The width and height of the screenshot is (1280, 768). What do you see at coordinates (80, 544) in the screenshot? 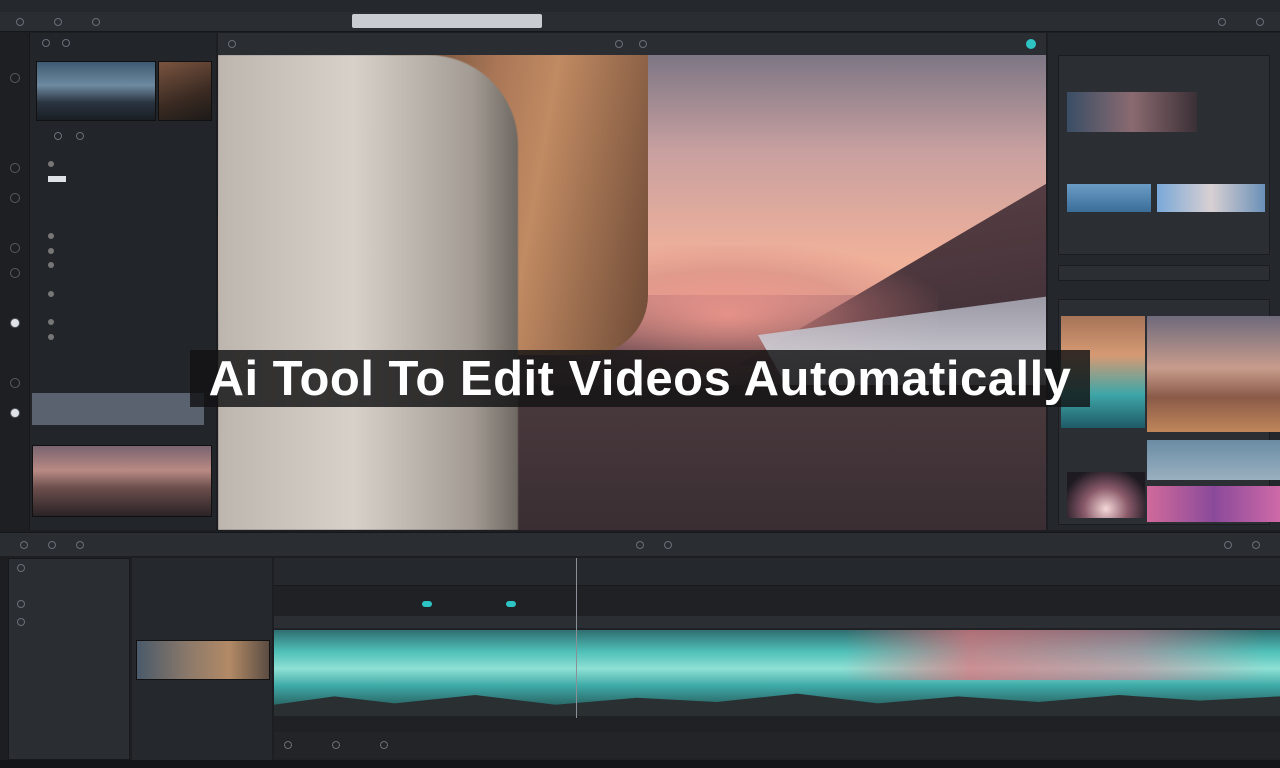
I see `cut-icon` at bounding box center [80, 544].